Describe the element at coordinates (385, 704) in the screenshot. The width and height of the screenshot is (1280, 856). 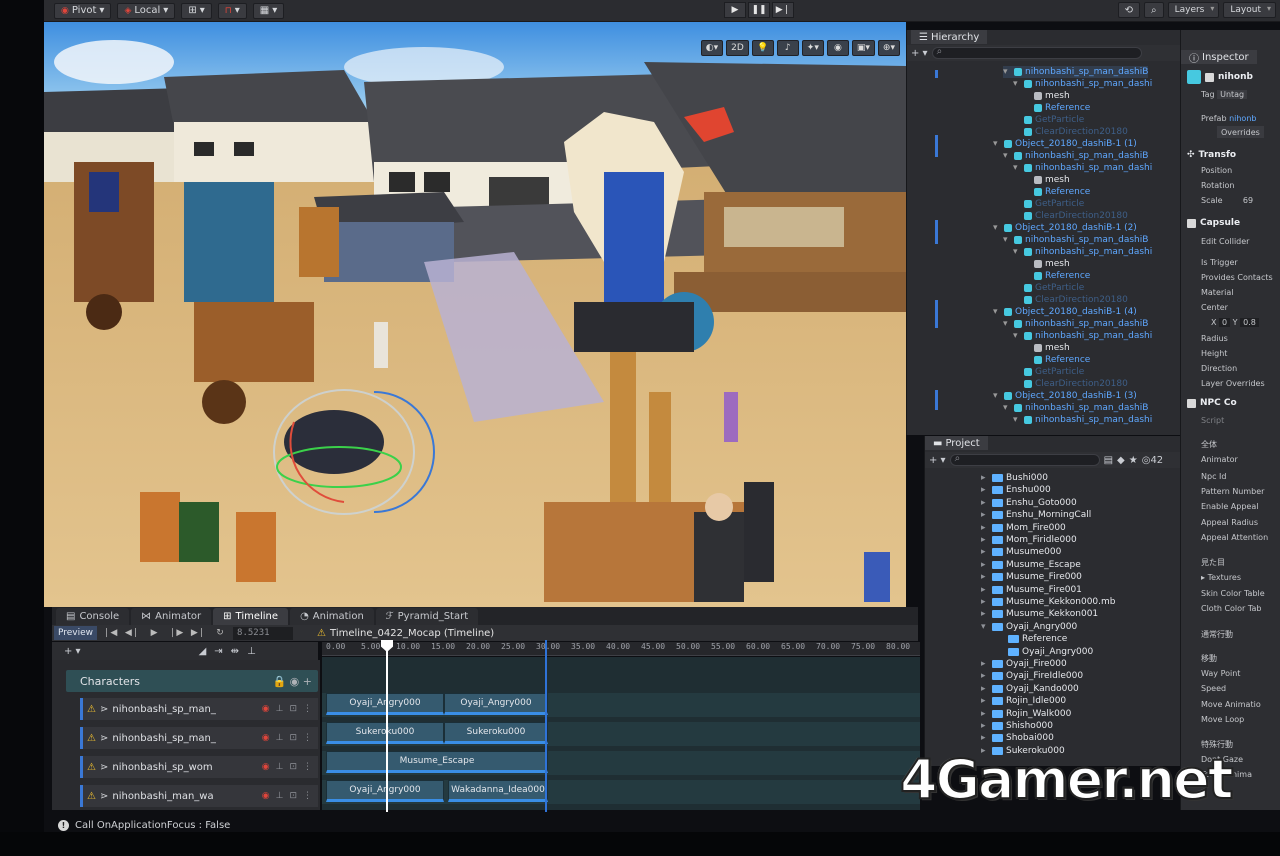
I see `animation-clip: Oyaji_Angry000` at that location.